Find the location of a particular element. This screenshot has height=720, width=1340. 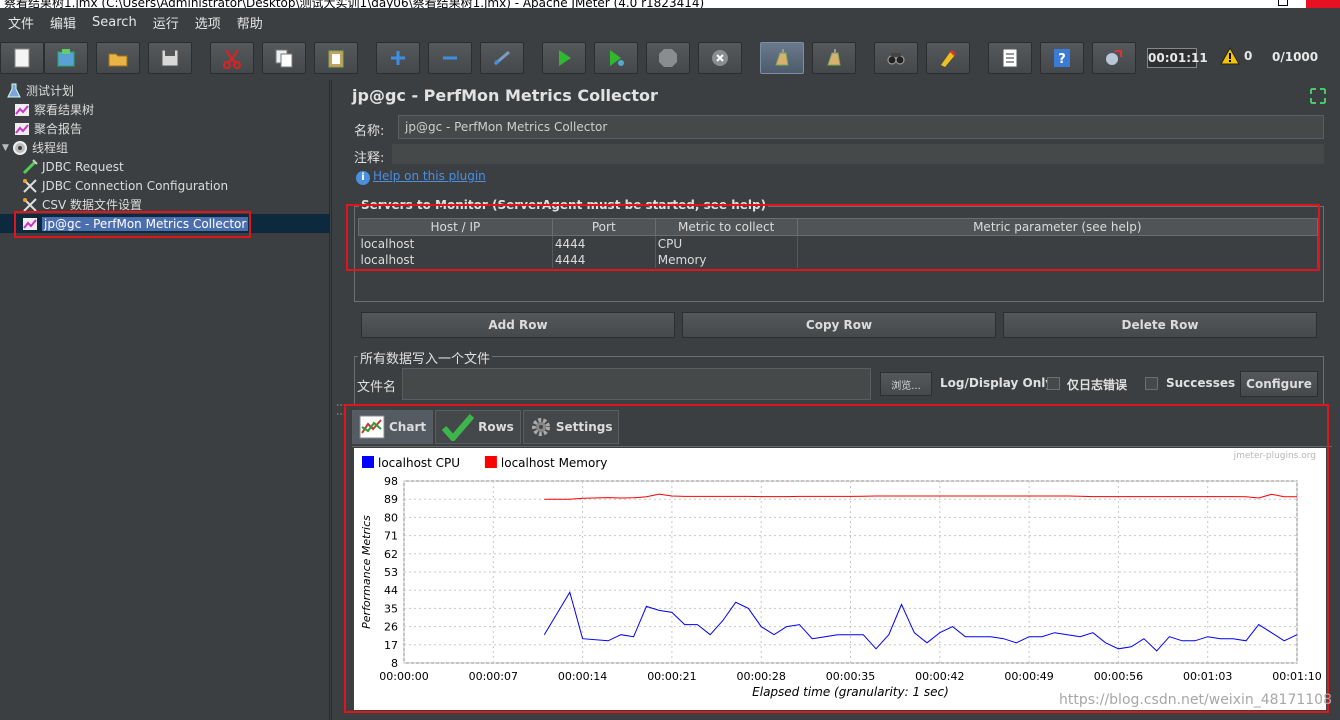

toggle-button is located at coordinates (502, 58).